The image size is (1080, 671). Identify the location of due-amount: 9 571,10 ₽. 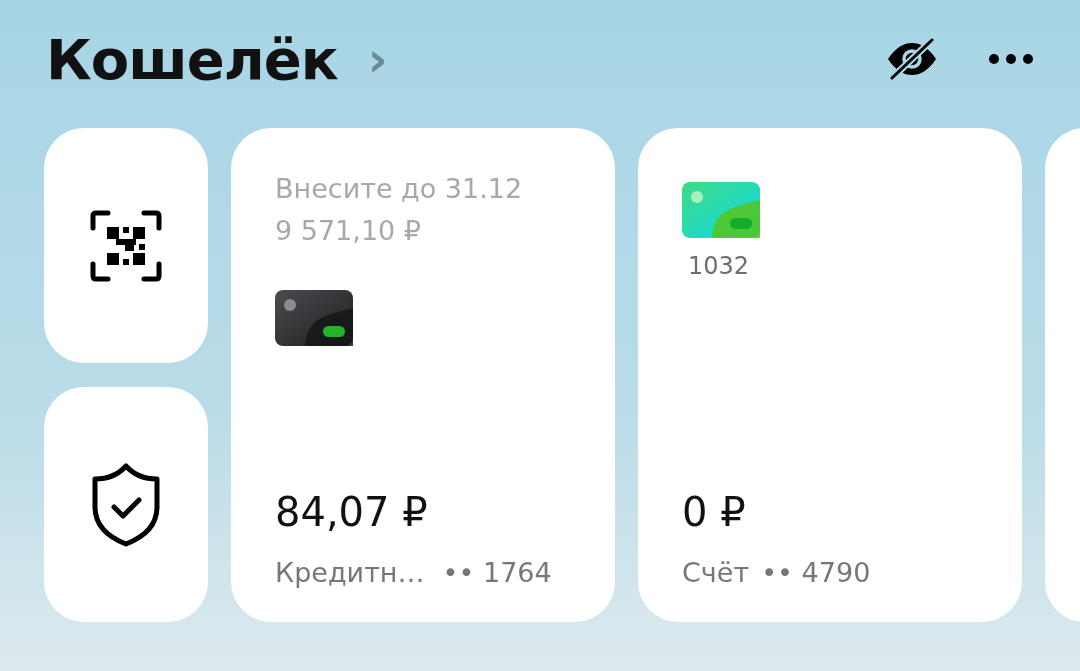
(348, 231).